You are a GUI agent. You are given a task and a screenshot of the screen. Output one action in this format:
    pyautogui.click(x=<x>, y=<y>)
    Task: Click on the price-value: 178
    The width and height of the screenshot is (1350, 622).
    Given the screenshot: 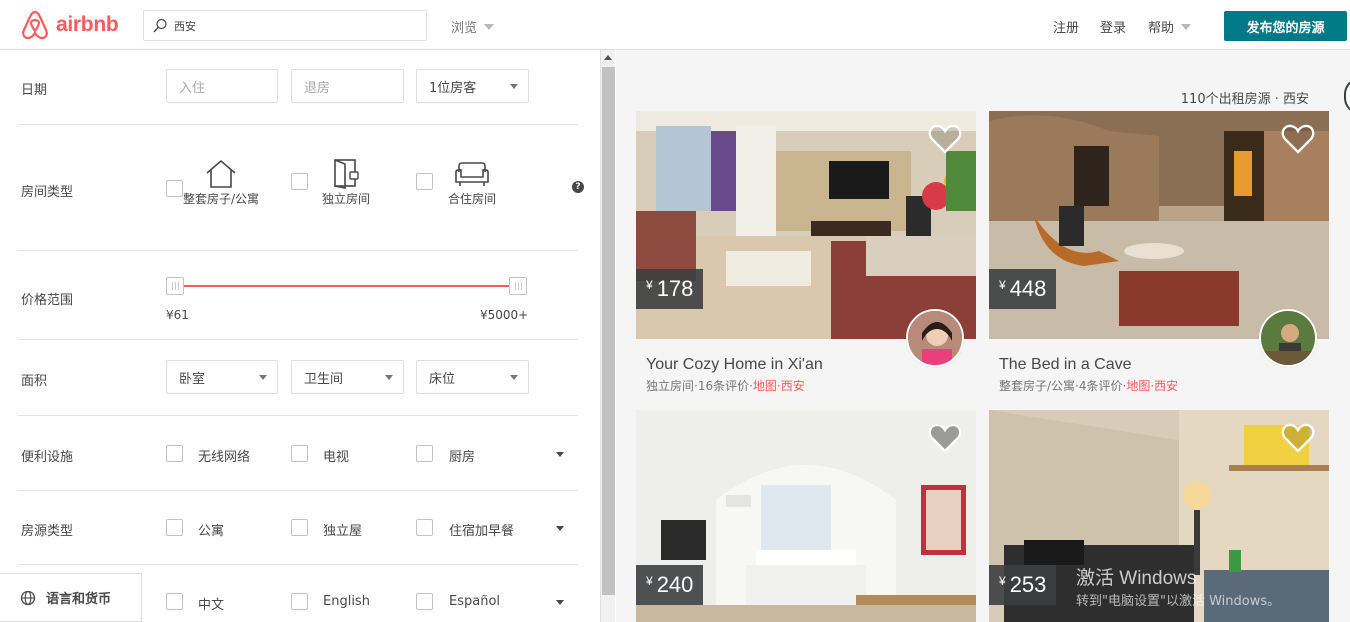 What is the action you would take?
    pyautogui.click(x=675, y=288)
    